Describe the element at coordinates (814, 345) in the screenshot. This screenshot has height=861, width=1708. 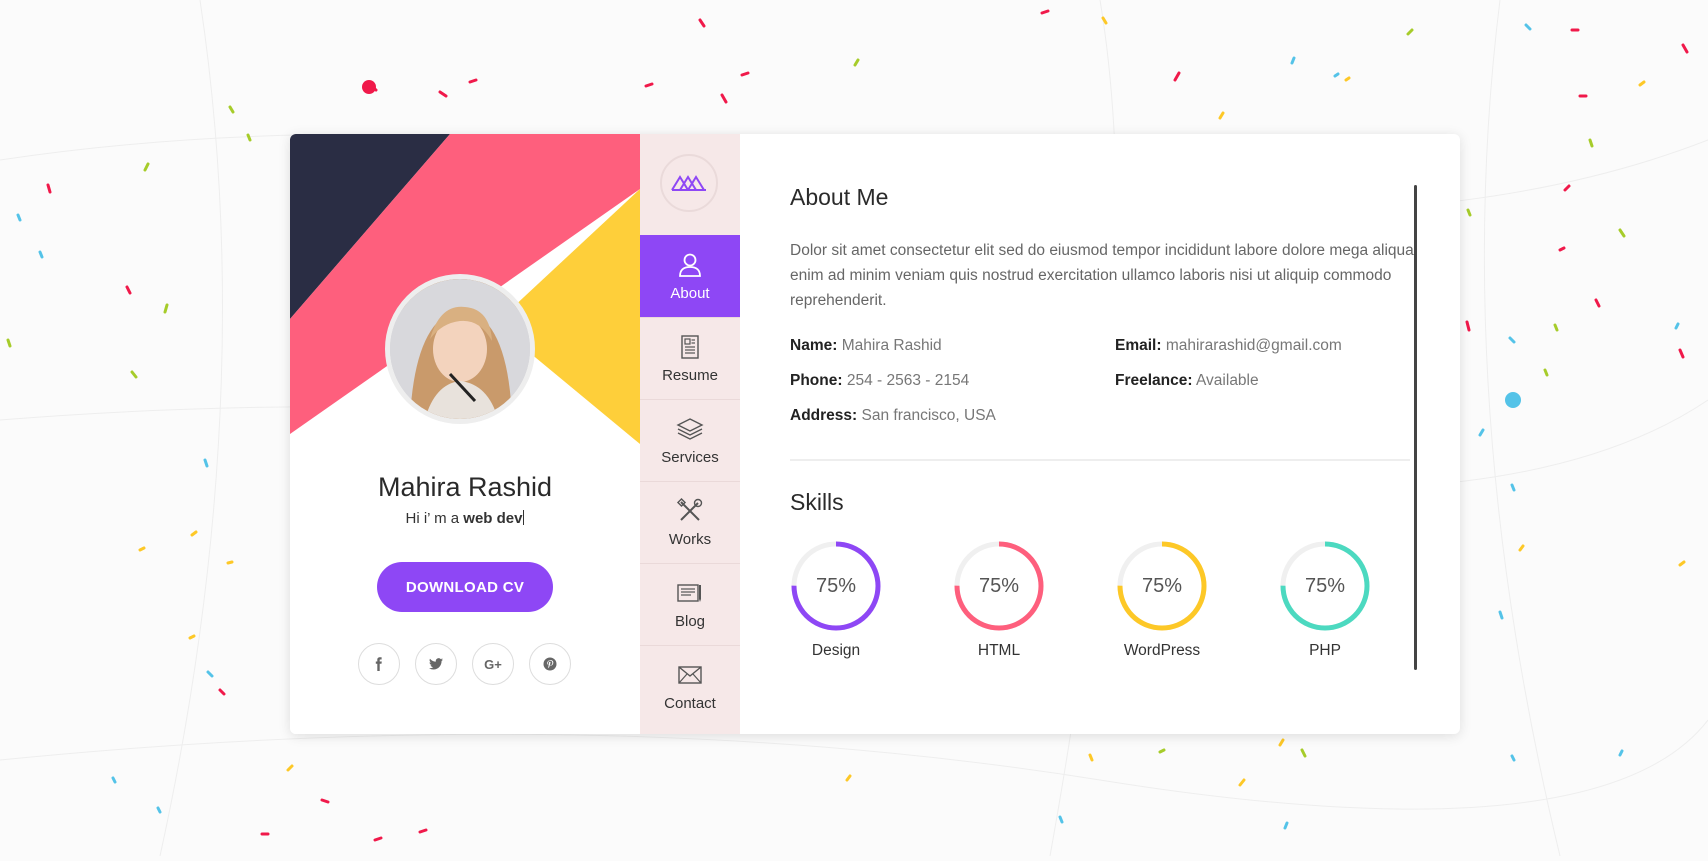
I see `info-label: Name:` at that location.